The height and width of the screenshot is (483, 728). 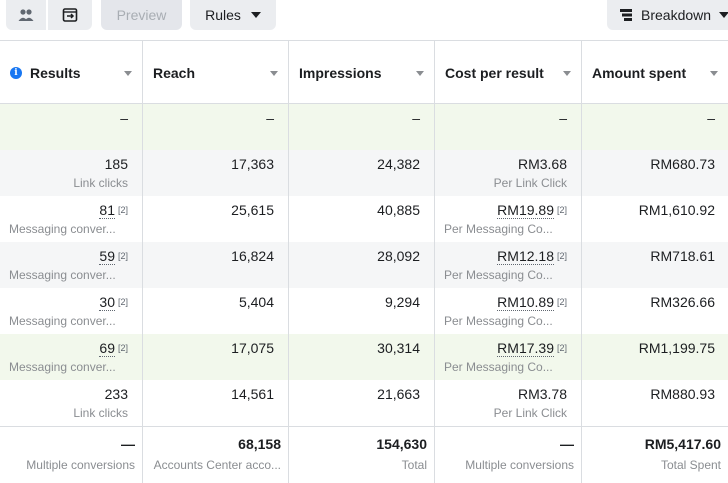 I want to click on column-header-reach: Reach, so click(x=216, y=72).